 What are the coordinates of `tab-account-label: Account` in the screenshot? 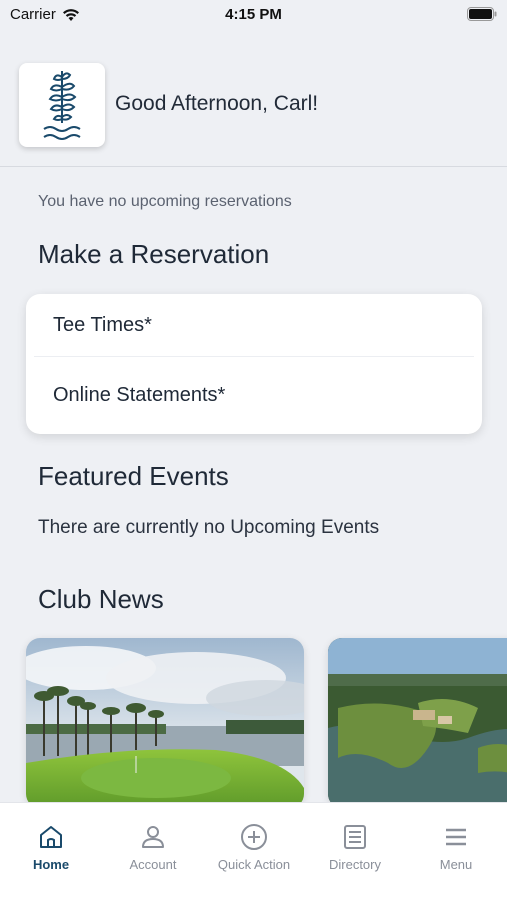 It's located at (153, 864).